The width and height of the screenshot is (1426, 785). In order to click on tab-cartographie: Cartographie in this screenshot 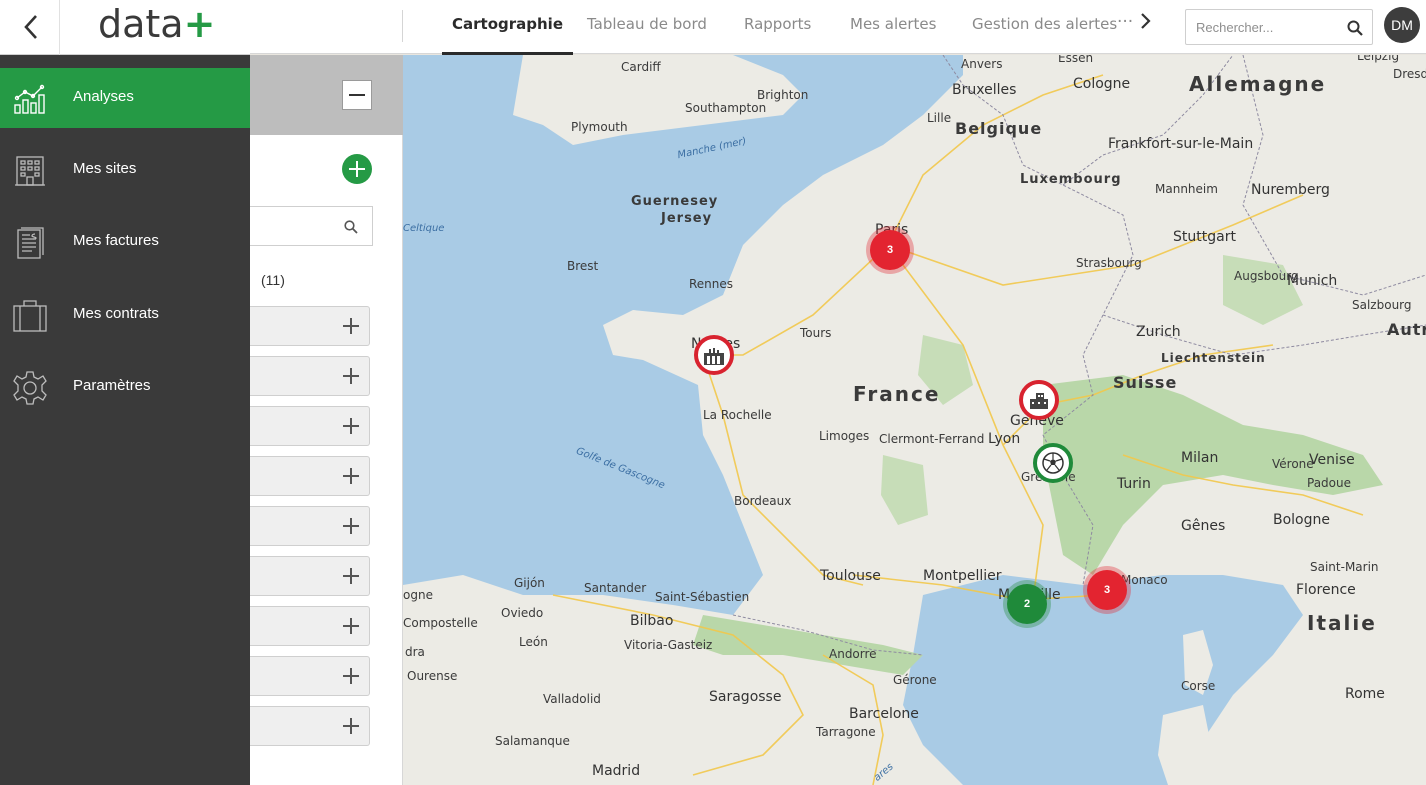, I will do `click(507, 35)`.